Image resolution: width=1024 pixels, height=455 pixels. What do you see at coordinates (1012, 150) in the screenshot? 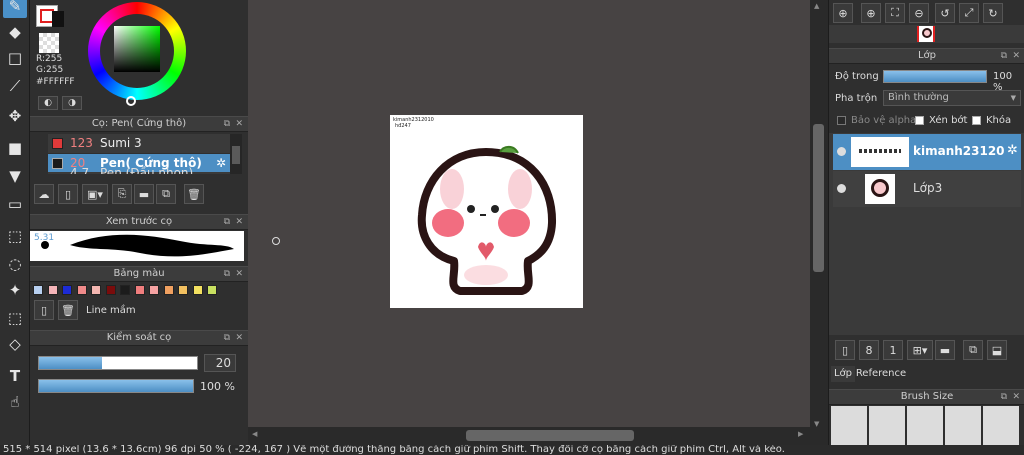
I see `layer-settings-gear-icon: ✲` at bounding box center [1012, 150].